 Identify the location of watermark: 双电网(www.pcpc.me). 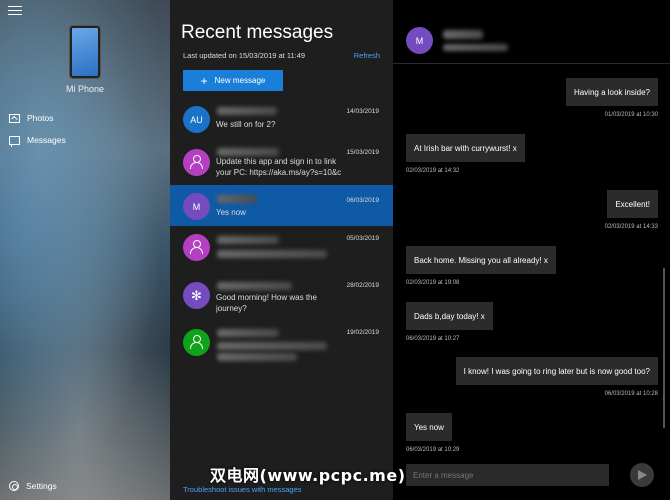
(308, 475).